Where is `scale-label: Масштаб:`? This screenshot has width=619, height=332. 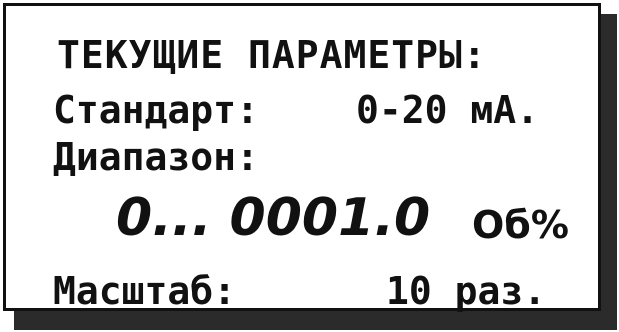
scale-label: Масштаб: is located at coordinates (145, 291).